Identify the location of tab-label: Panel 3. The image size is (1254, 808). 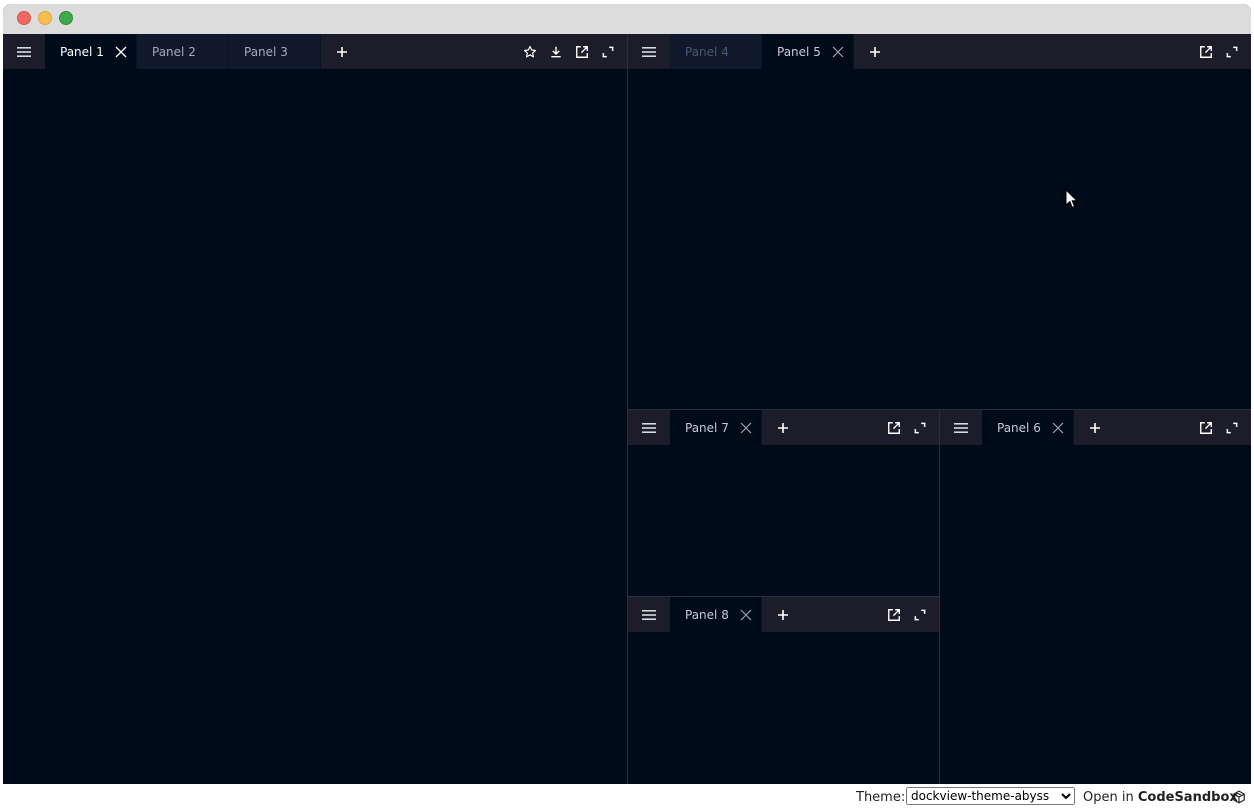
(266, 51).